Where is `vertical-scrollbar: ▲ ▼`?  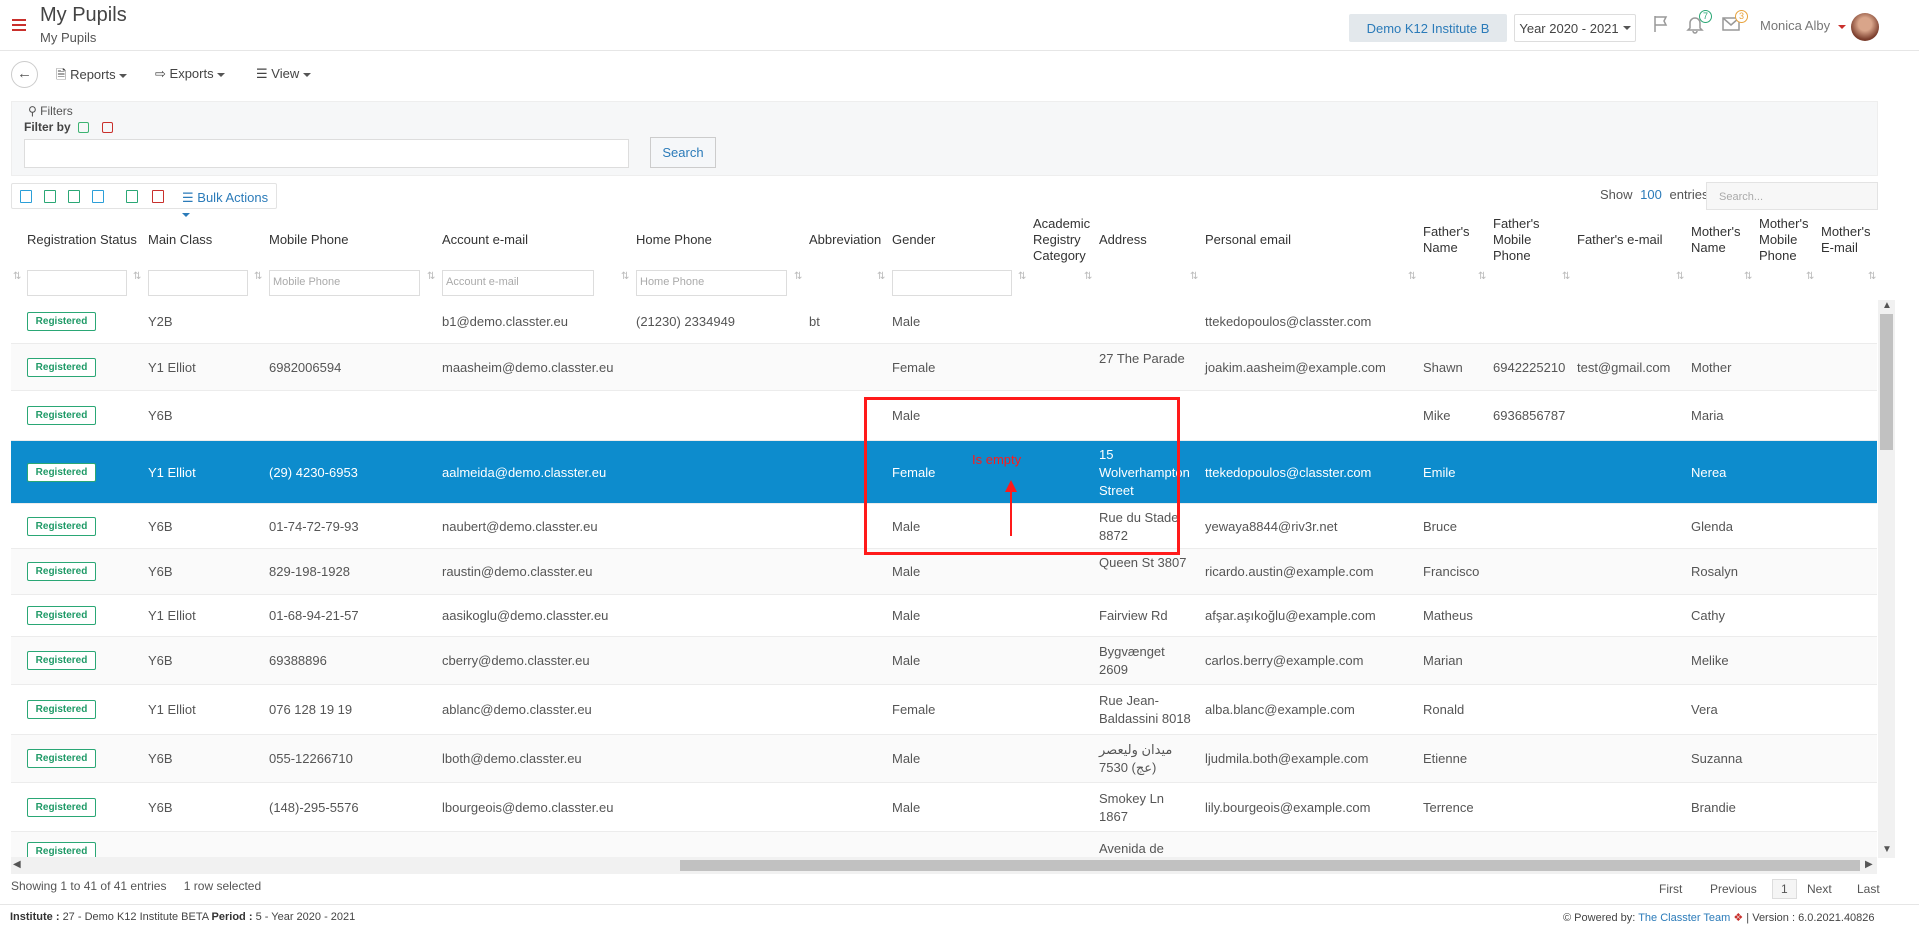 vertical-scrollbar: ▲ ▼ is located at coordinates (1886, 579).